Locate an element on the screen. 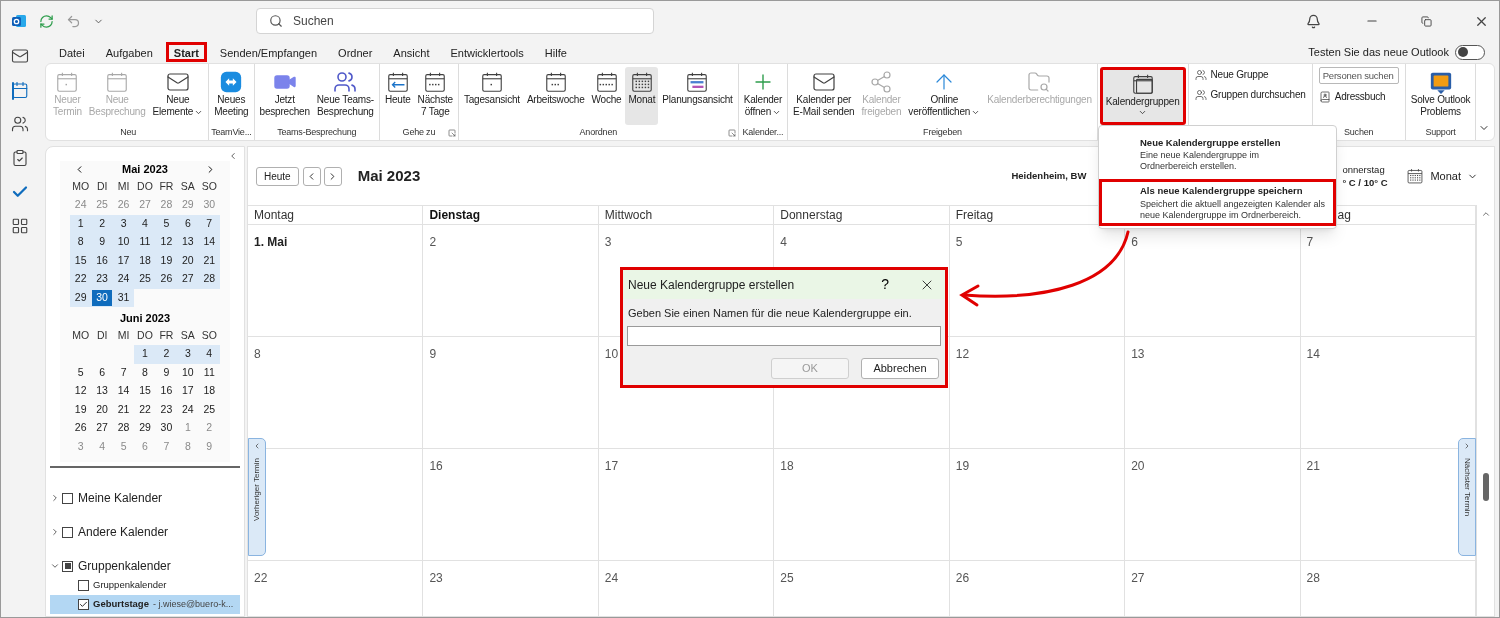 This screenshot has width=1500, height=618. calendar-day: 3 is located at coordinates (188, 354).